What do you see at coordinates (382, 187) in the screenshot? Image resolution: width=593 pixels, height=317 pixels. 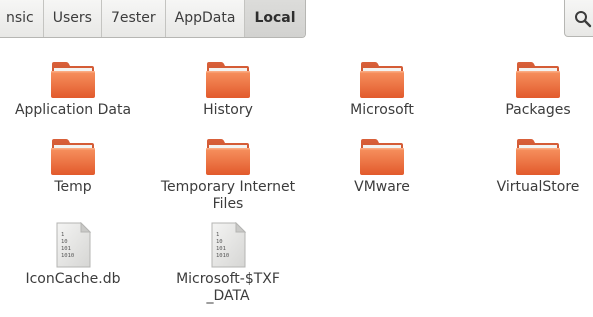 I see `item-label: VMware` at bounding box center [382, 187].